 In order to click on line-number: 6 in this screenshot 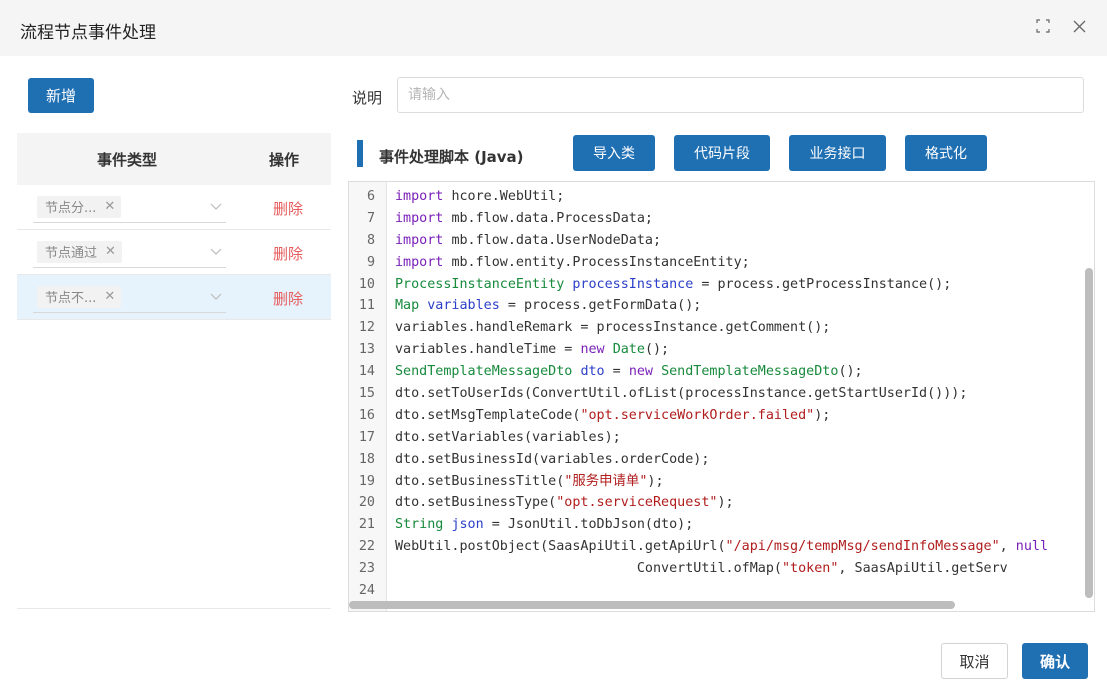, I will do `click(370, 196)`.